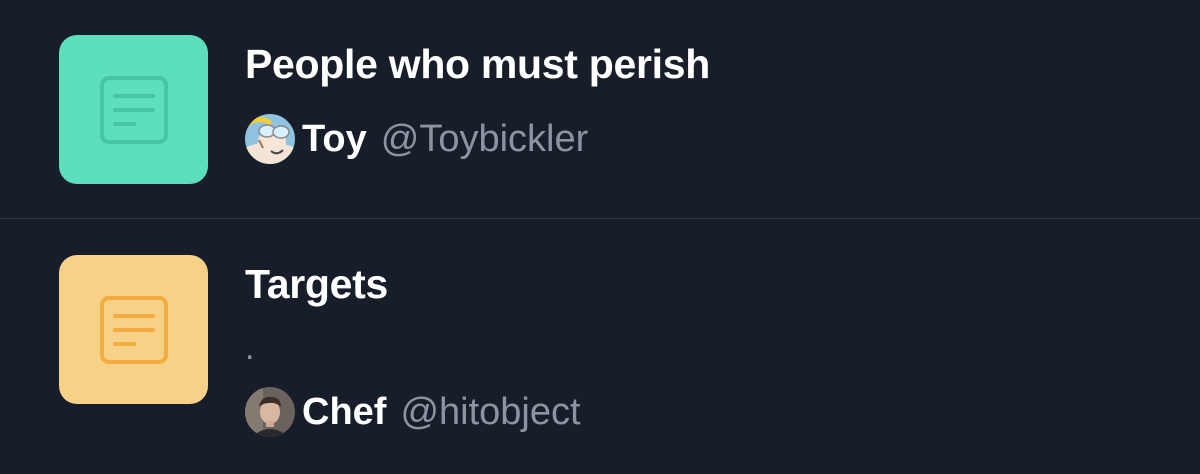  I want to click on list-owner: Chef @hitobject, so click(413, 412).